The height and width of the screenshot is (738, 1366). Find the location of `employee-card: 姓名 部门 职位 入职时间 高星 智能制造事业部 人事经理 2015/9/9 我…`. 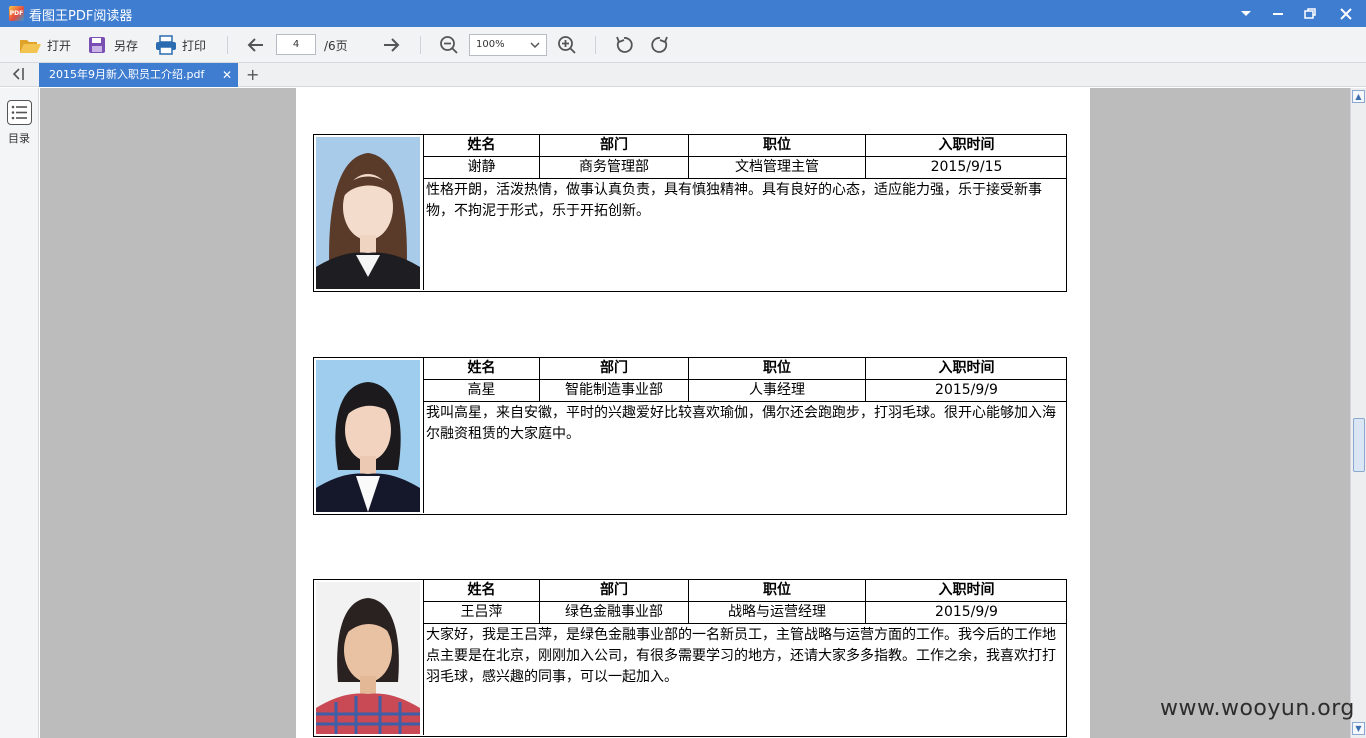

employee-card: 姓名 部门 职位 入职时间 高星 智能制造事业部 人事经理 2015/9/9 我… is located at coordinates (690, 436).